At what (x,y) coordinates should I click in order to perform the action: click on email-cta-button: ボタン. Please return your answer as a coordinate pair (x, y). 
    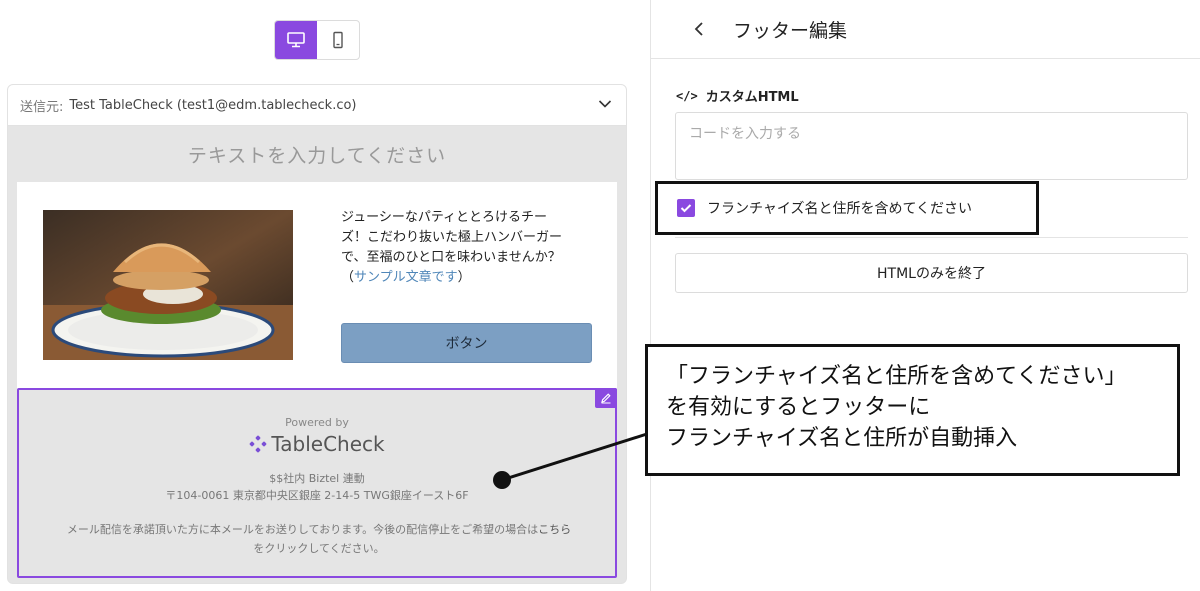
    Looking at the image, I should click on (466, 343).